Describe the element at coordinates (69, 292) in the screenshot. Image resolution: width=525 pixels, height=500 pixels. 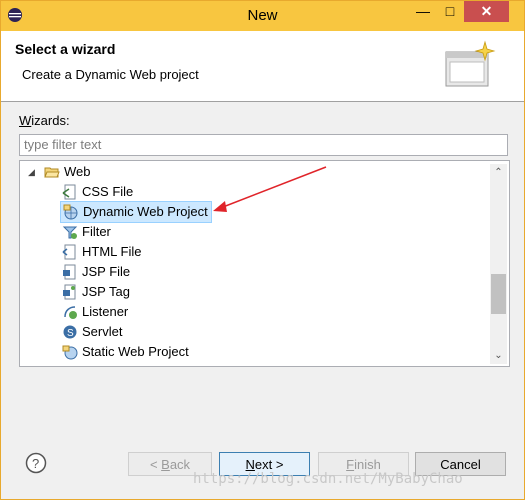
I see `jsp-tag-icon` at that location.